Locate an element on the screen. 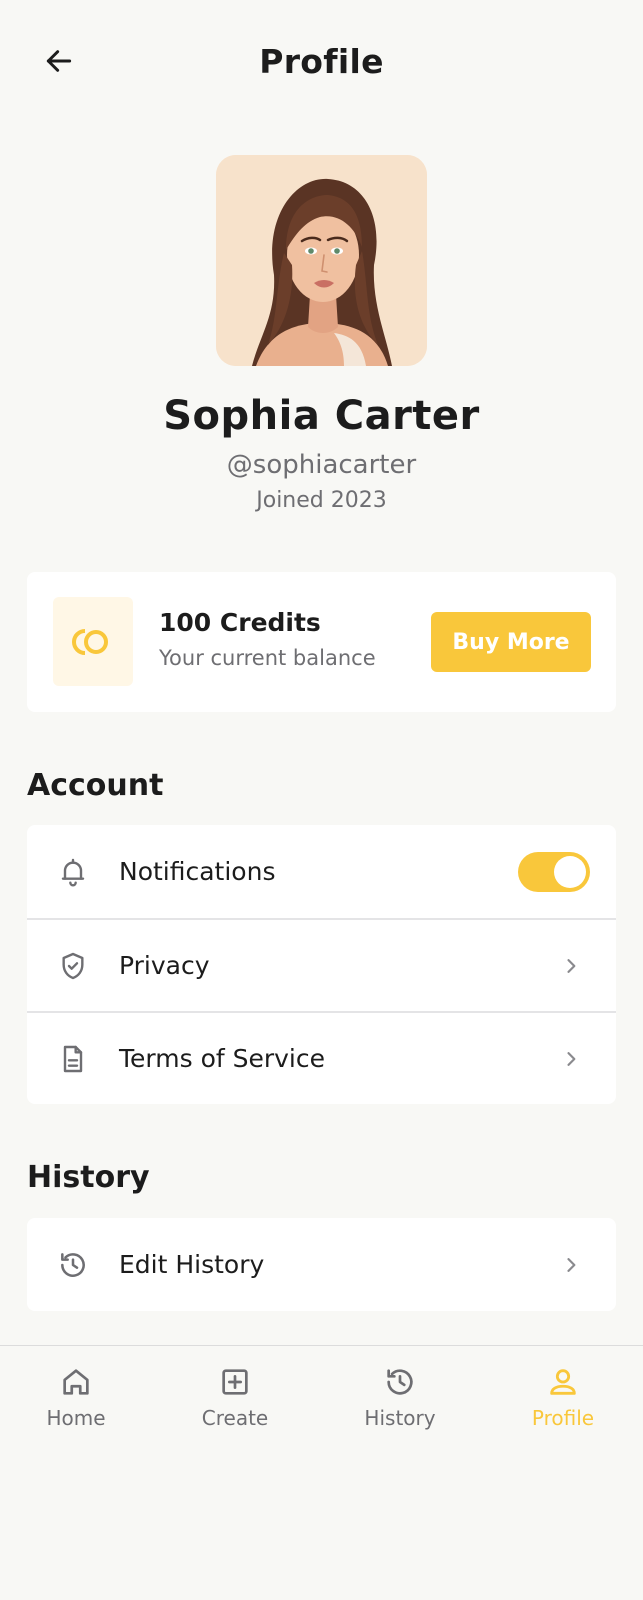  user-icon is located at coordinates (563, 1382).